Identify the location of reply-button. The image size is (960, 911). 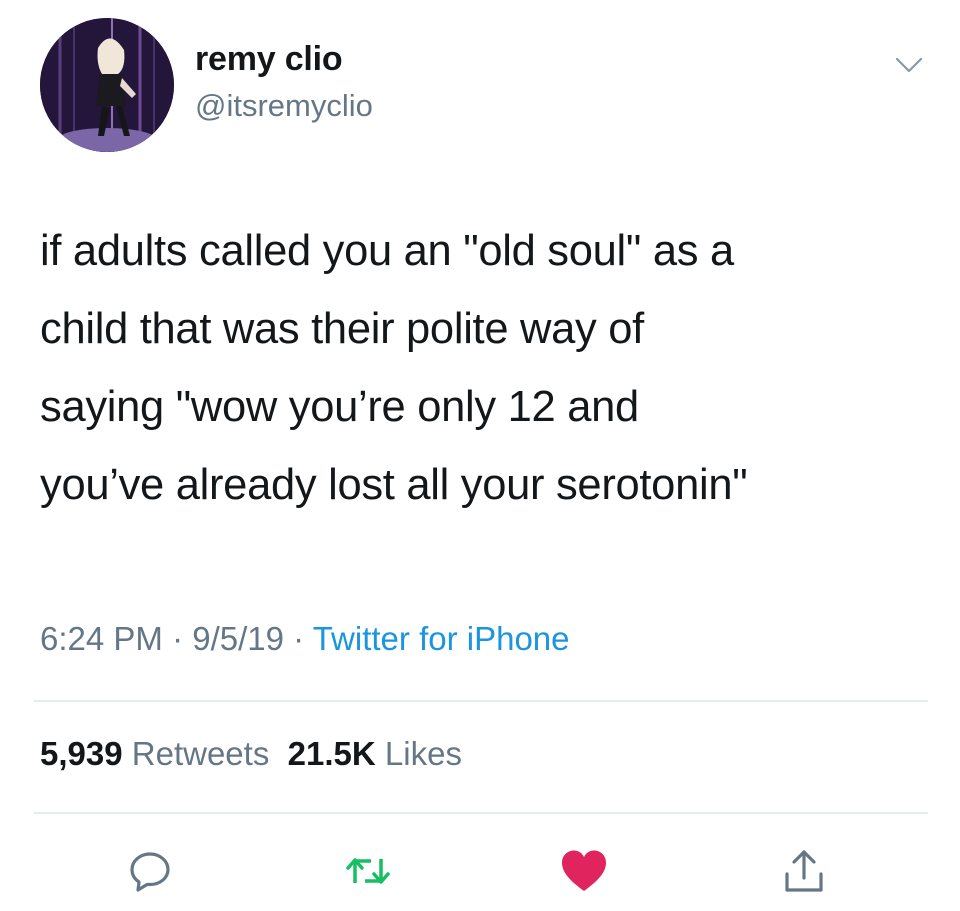
(150, 871).